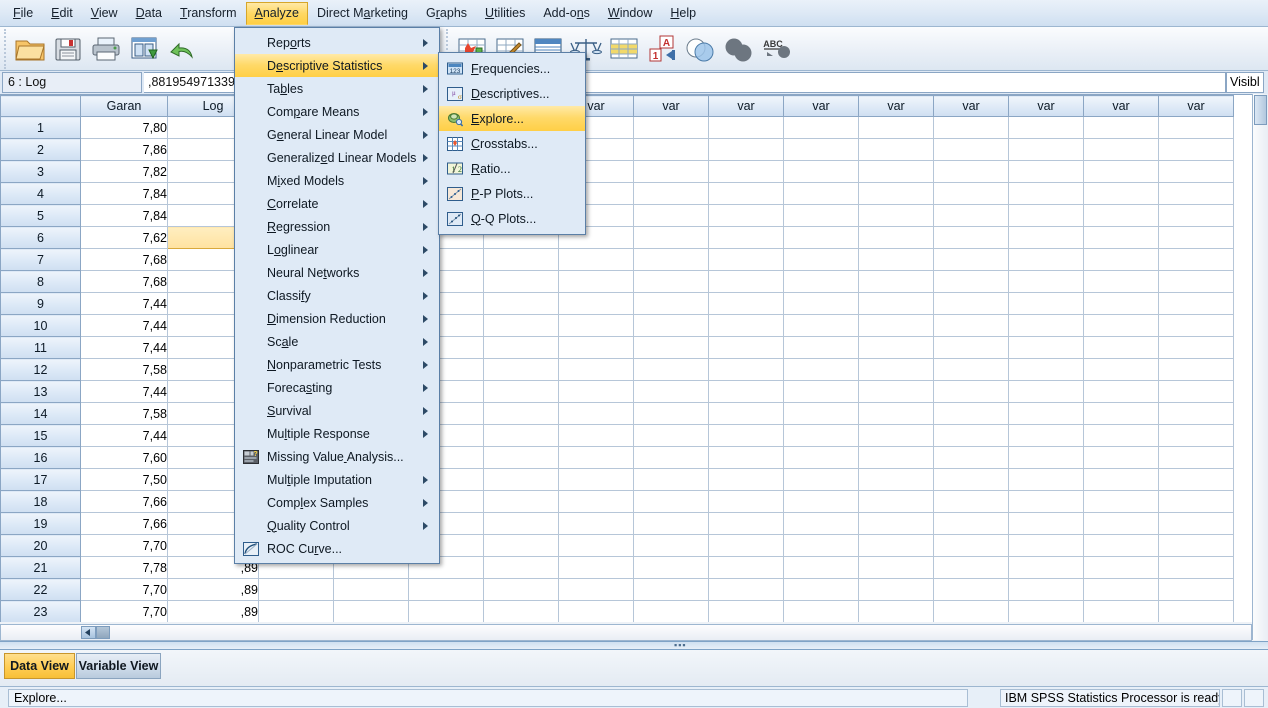  I want to click on cell-garan: 7,80, so click(124, 127).